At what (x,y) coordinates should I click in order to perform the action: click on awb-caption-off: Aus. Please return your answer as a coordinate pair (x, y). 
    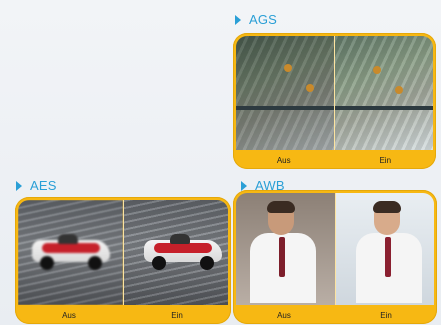
    Looking at the image, I should click on (284, 315).